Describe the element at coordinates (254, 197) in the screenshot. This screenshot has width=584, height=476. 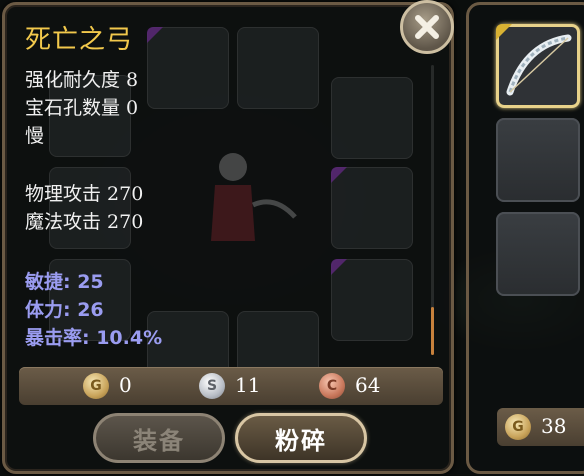
I see `character-silhouette` at that location.